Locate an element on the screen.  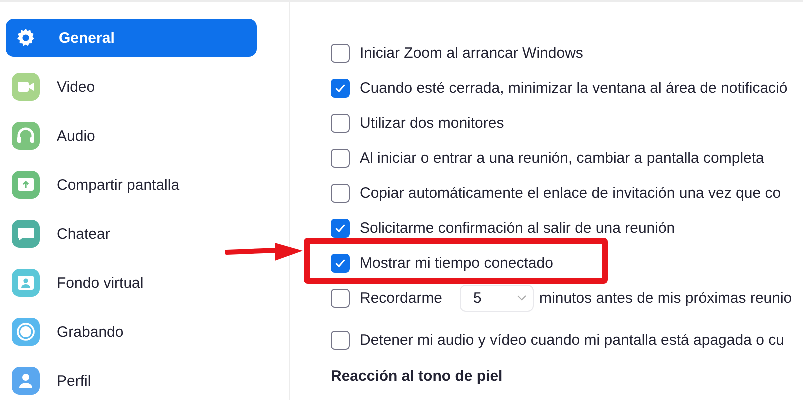
option-label: Solicitarme confirmación al salir de una reunión is located at coordinates (518, 228).